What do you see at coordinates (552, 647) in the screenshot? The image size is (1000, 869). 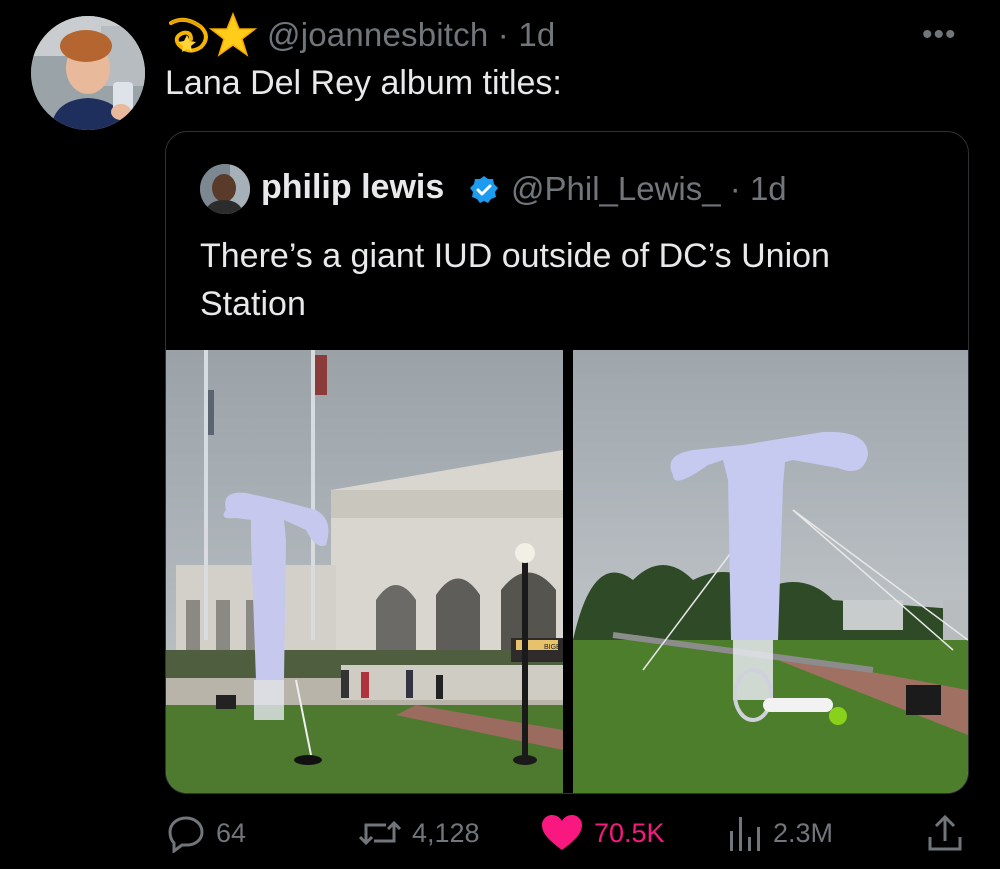 I see `photo-sign-text: BIGB` at bounding box center [552, 647].